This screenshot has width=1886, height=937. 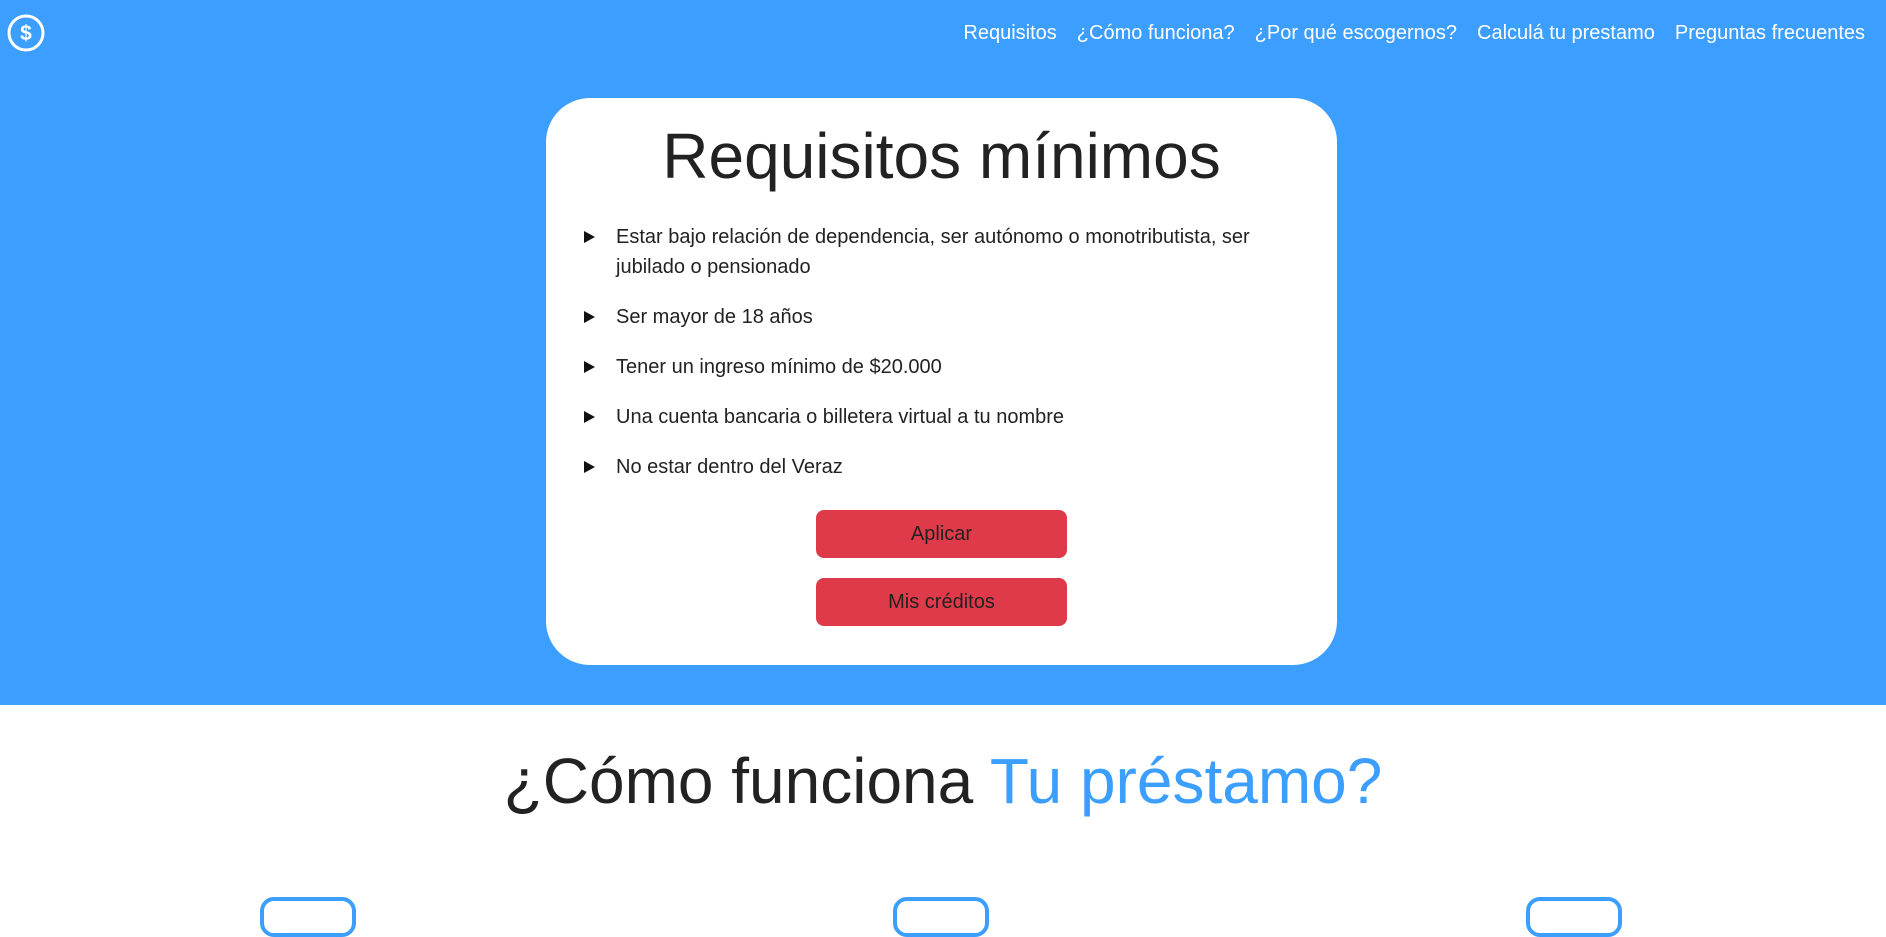 I want to click on requirement-text: Tener un ingreso mínimo de $20.000, so click(x=779, y=367).